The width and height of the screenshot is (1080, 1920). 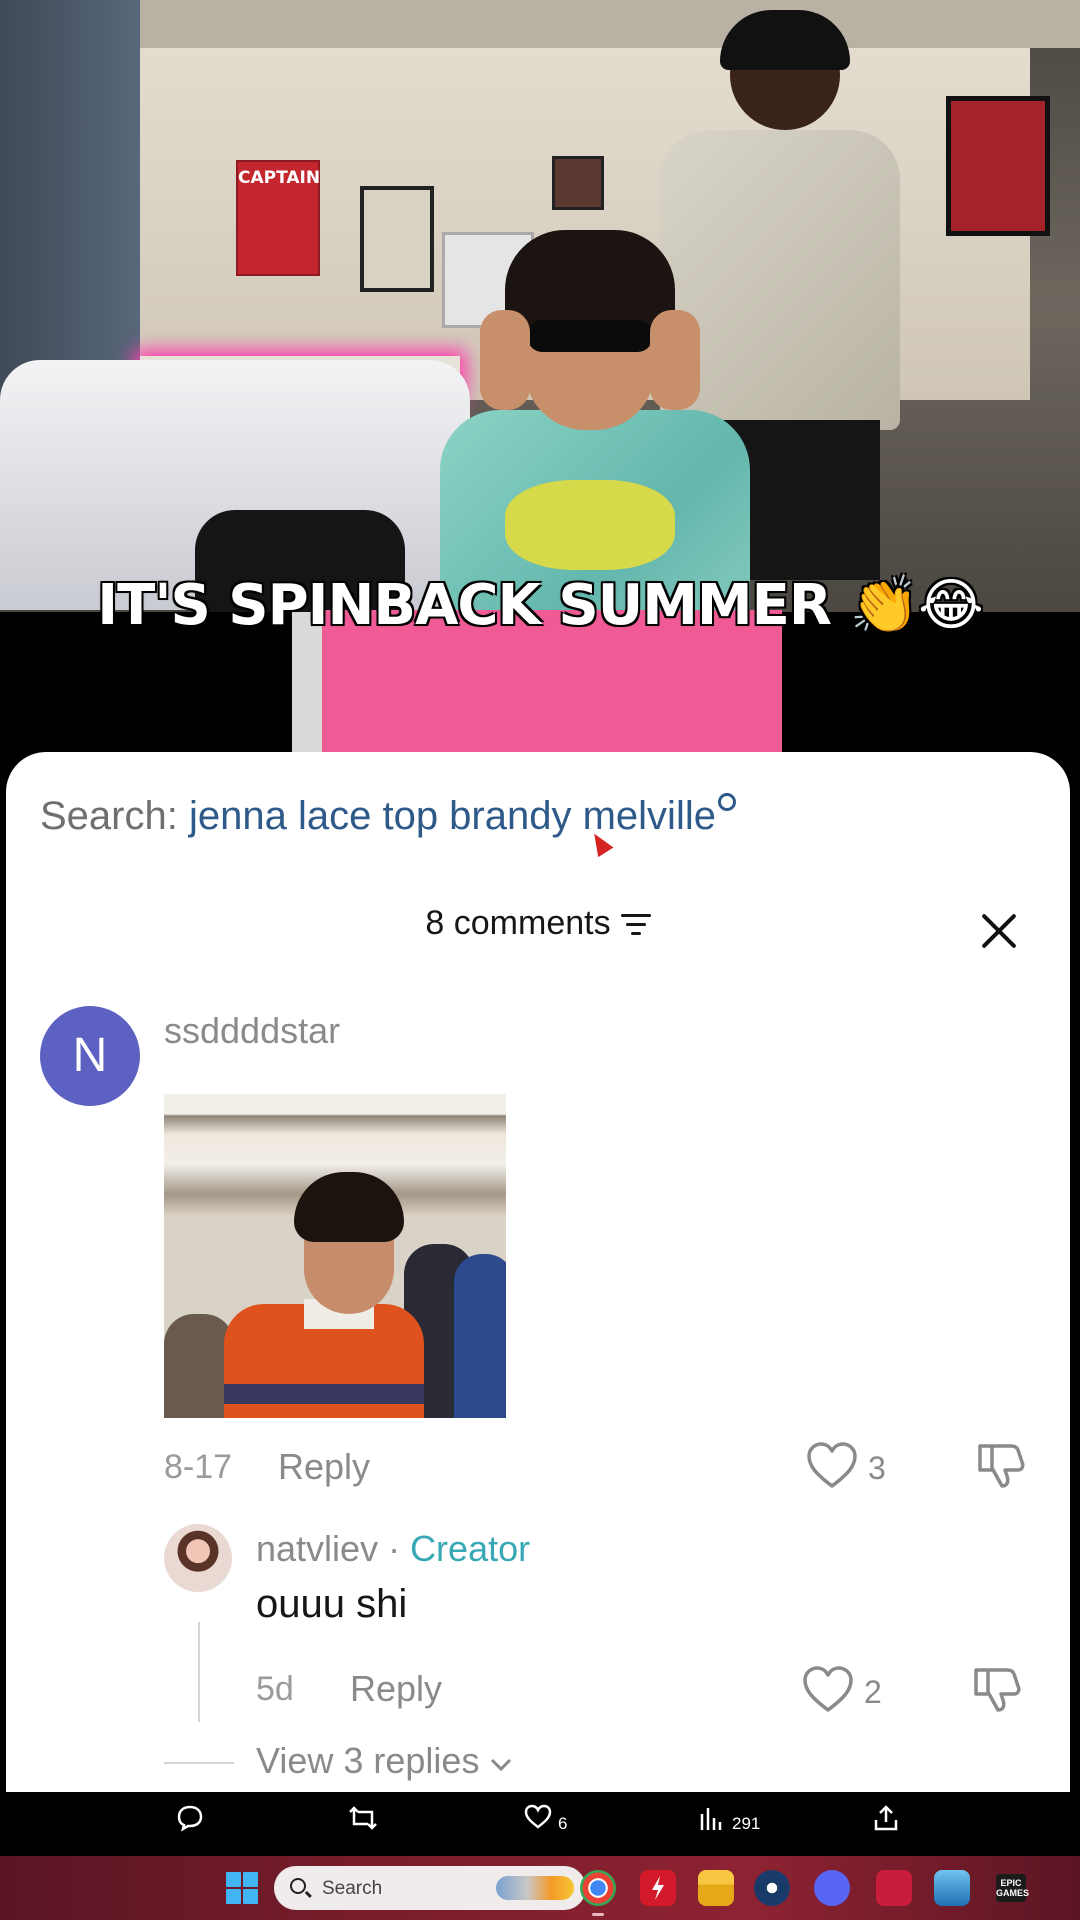 I want to click on creator-badge: Creator, so click(x=470, y=1548).